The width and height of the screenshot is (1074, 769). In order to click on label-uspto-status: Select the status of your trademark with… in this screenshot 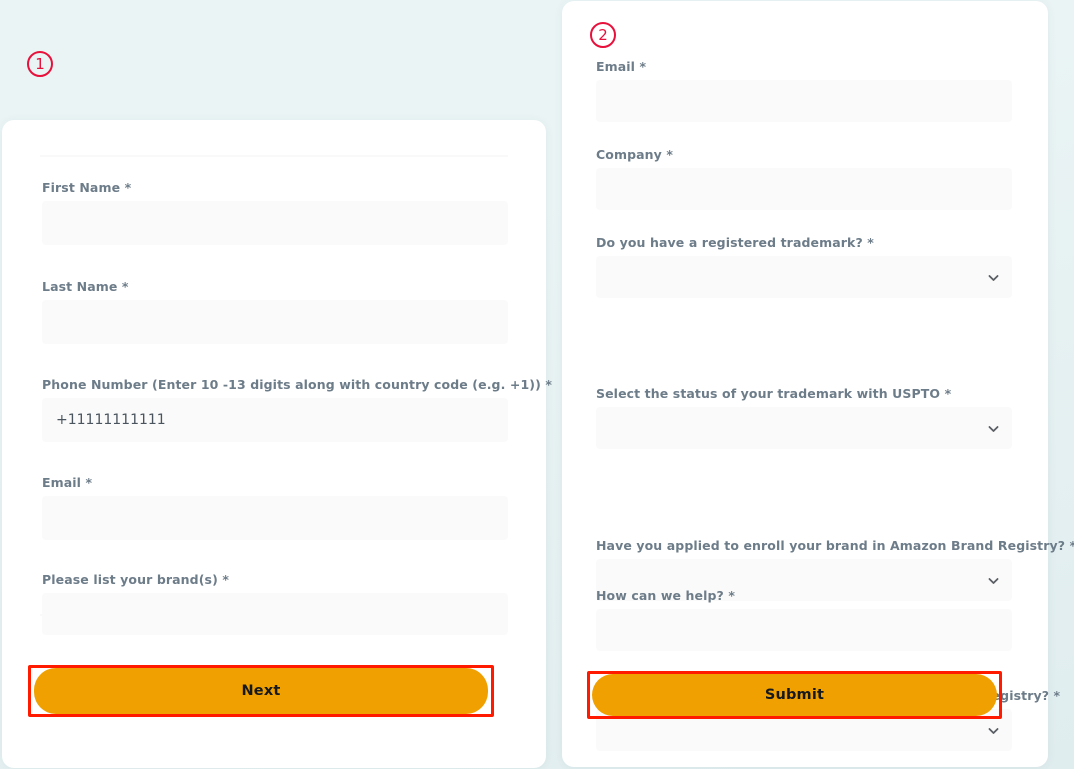, I will do `click(774, 393)`.